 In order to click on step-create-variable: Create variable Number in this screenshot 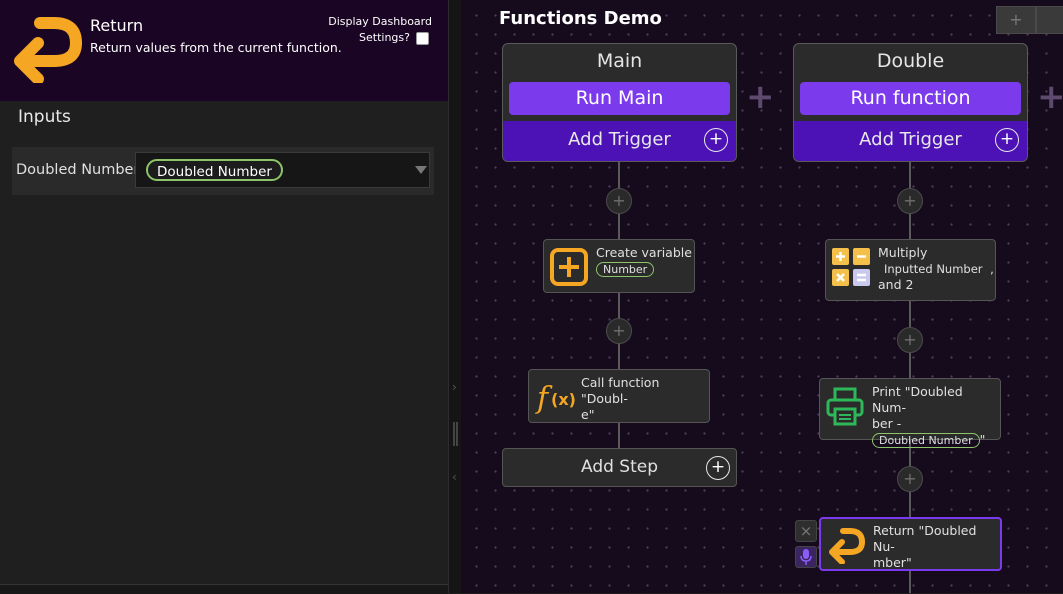, I will do `click(619, 266)`.